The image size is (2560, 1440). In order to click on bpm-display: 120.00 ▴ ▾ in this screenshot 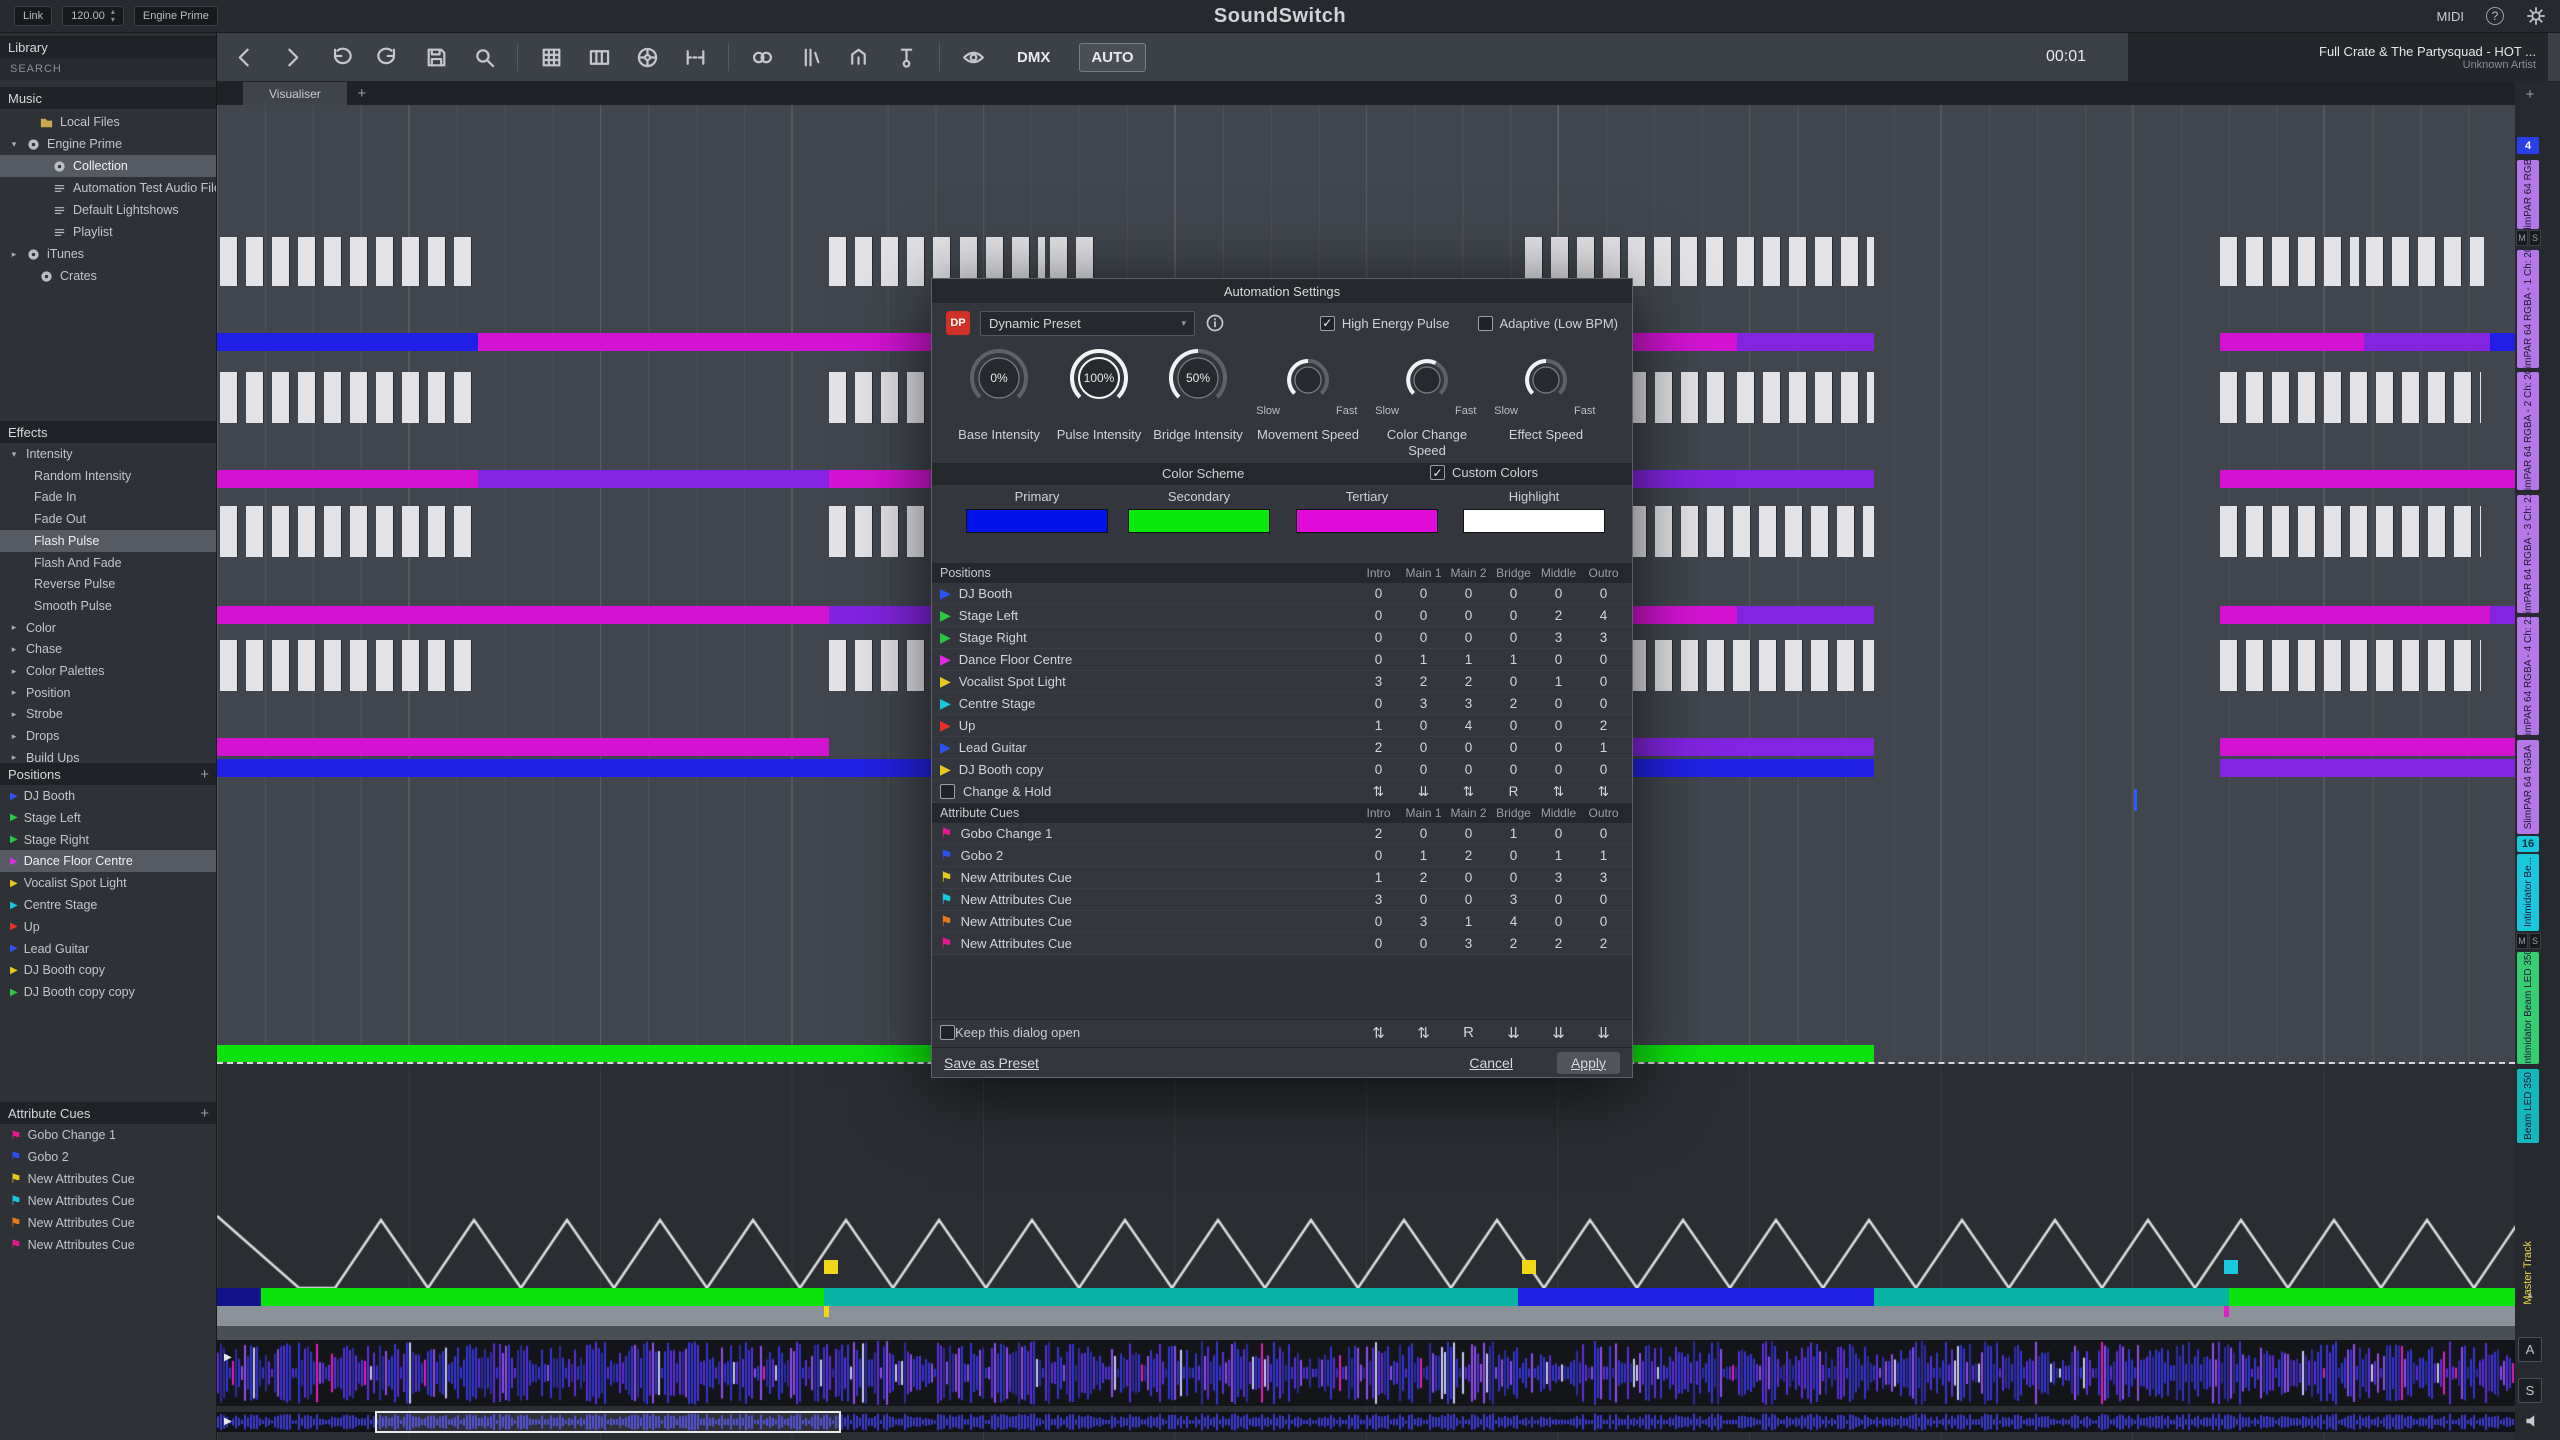, I will do `click(93, 16)`.